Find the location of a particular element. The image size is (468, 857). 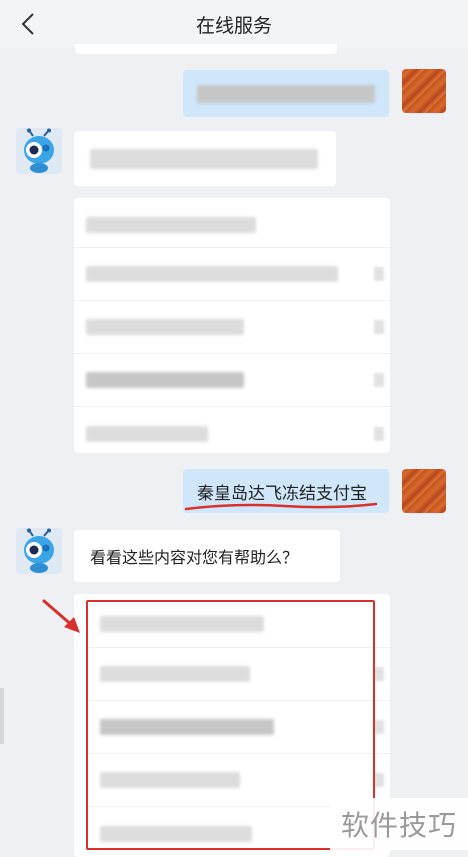

side-edge-handle is located at coordinates (2, 716).